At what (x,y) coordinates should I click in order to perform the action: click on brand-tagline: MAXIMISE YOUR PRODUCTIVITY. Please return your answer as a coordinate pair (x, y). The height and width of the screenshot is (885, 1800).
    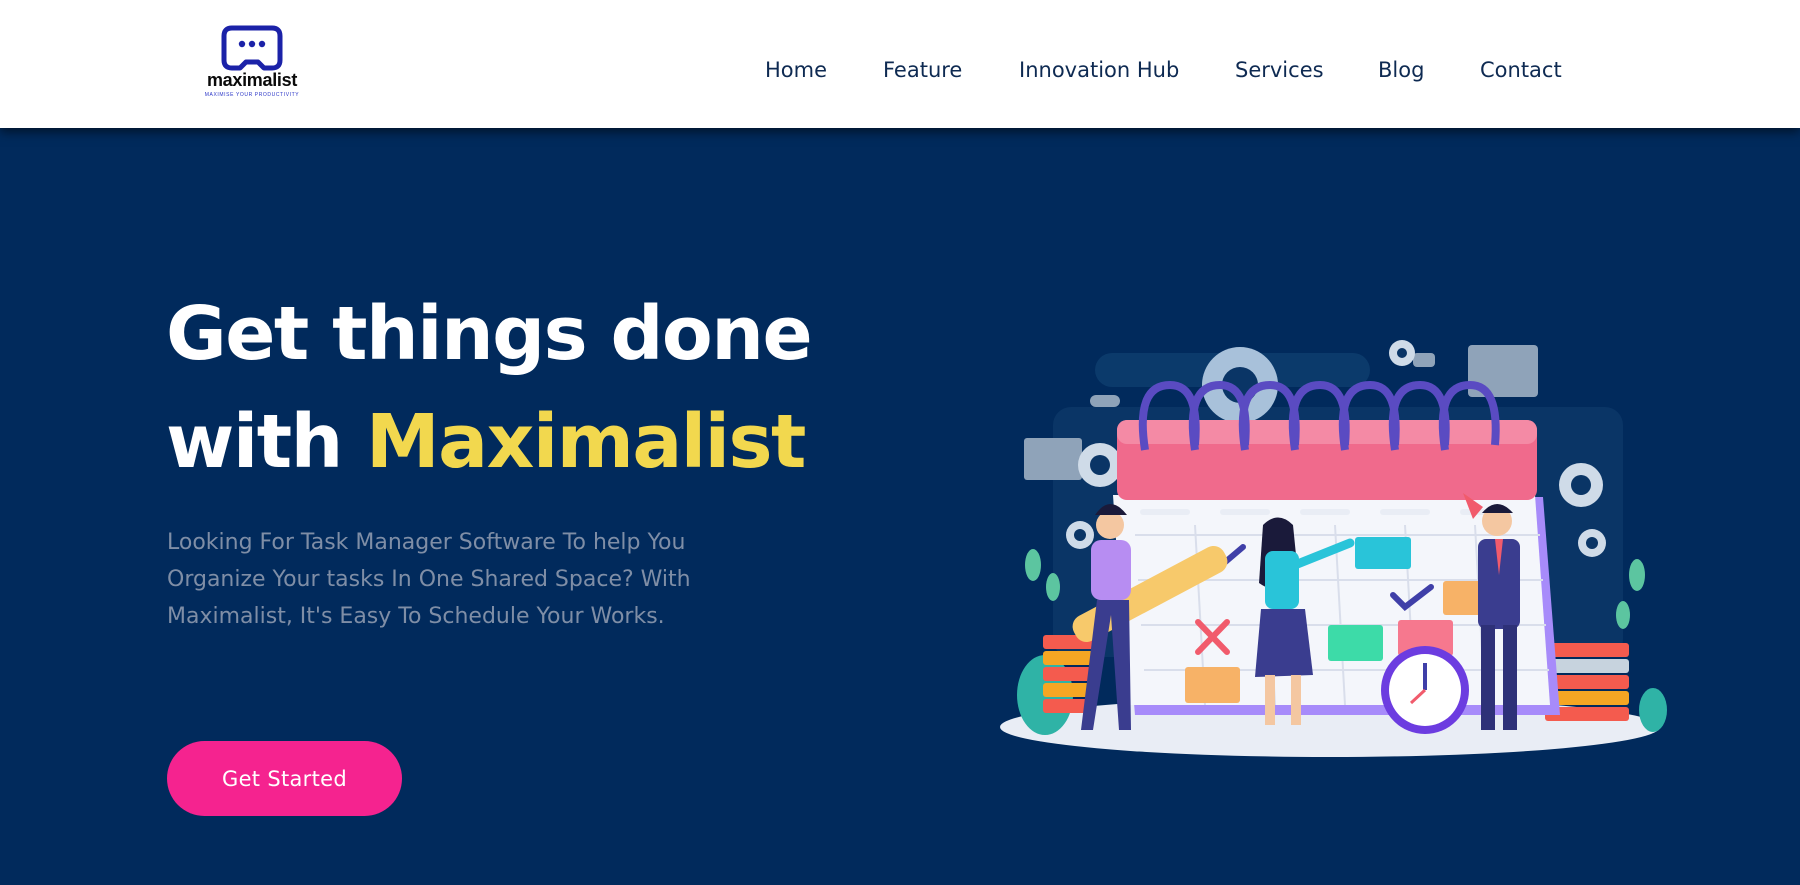
    Looking at the image, I should click on (252, 95).